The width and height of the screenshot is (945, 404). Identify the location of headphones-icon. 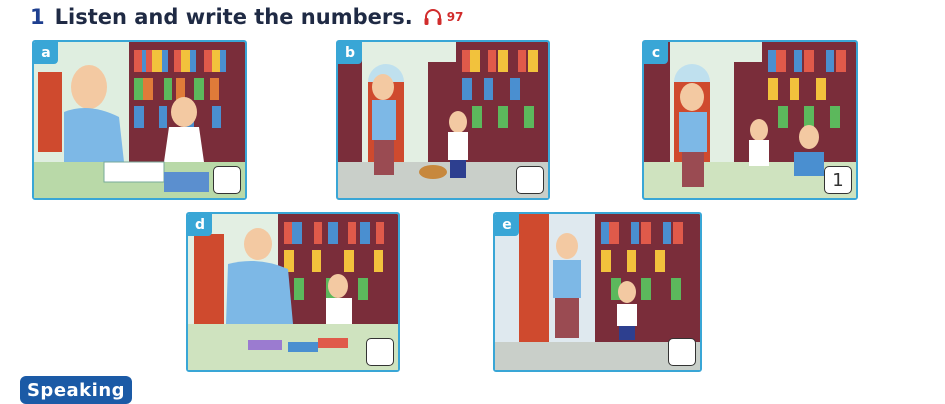
(433, 17).